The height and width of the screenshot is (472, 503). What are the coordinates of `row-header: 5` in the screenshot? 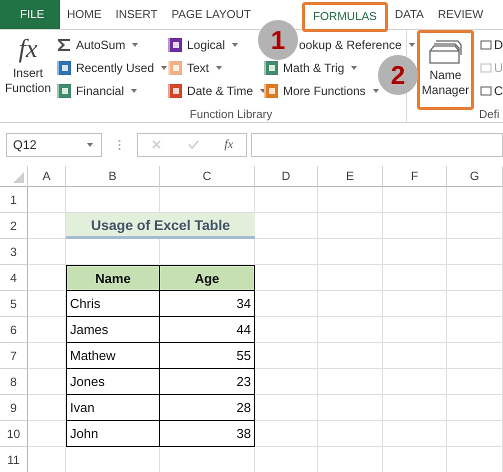 It's located at (14, 304).